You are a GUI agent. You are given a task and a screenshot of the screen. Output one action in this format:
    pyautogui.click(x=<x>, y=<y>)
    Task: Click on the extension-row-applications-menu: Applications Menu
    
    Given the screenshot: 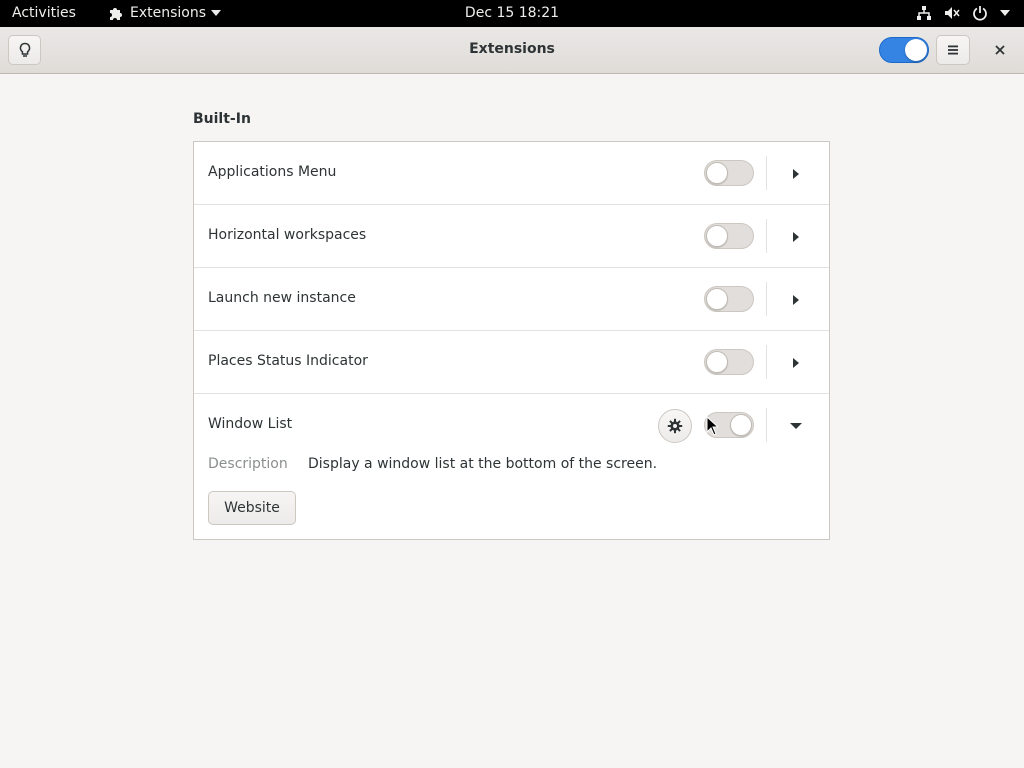 What is the action you would take?
    pyautogui.click(x=511, y=173)
    